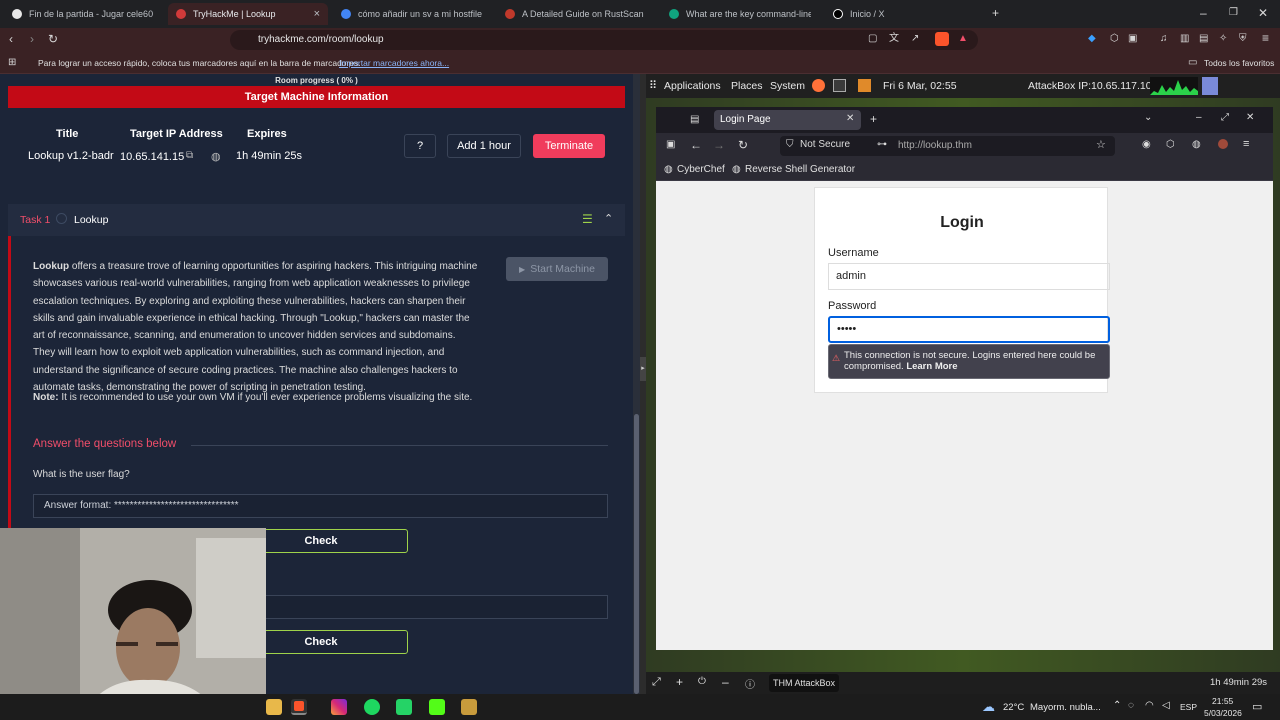  Describe the element at coordinates (1243, 39) in the screenshot. I see `vpn-icon: ⛨` at that location.